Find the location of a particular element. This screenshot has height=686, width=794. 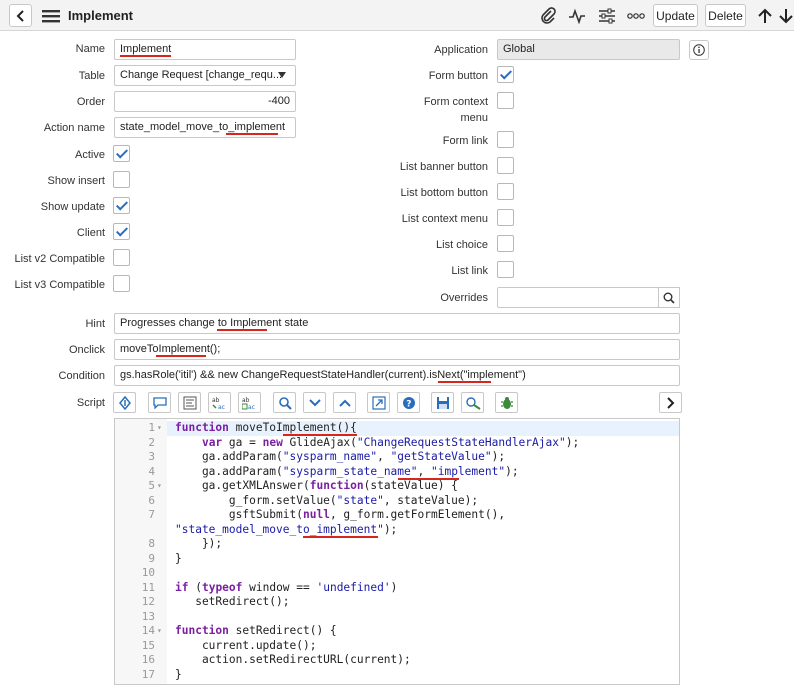

fullscreen-button is located at coordinates (378, 402).